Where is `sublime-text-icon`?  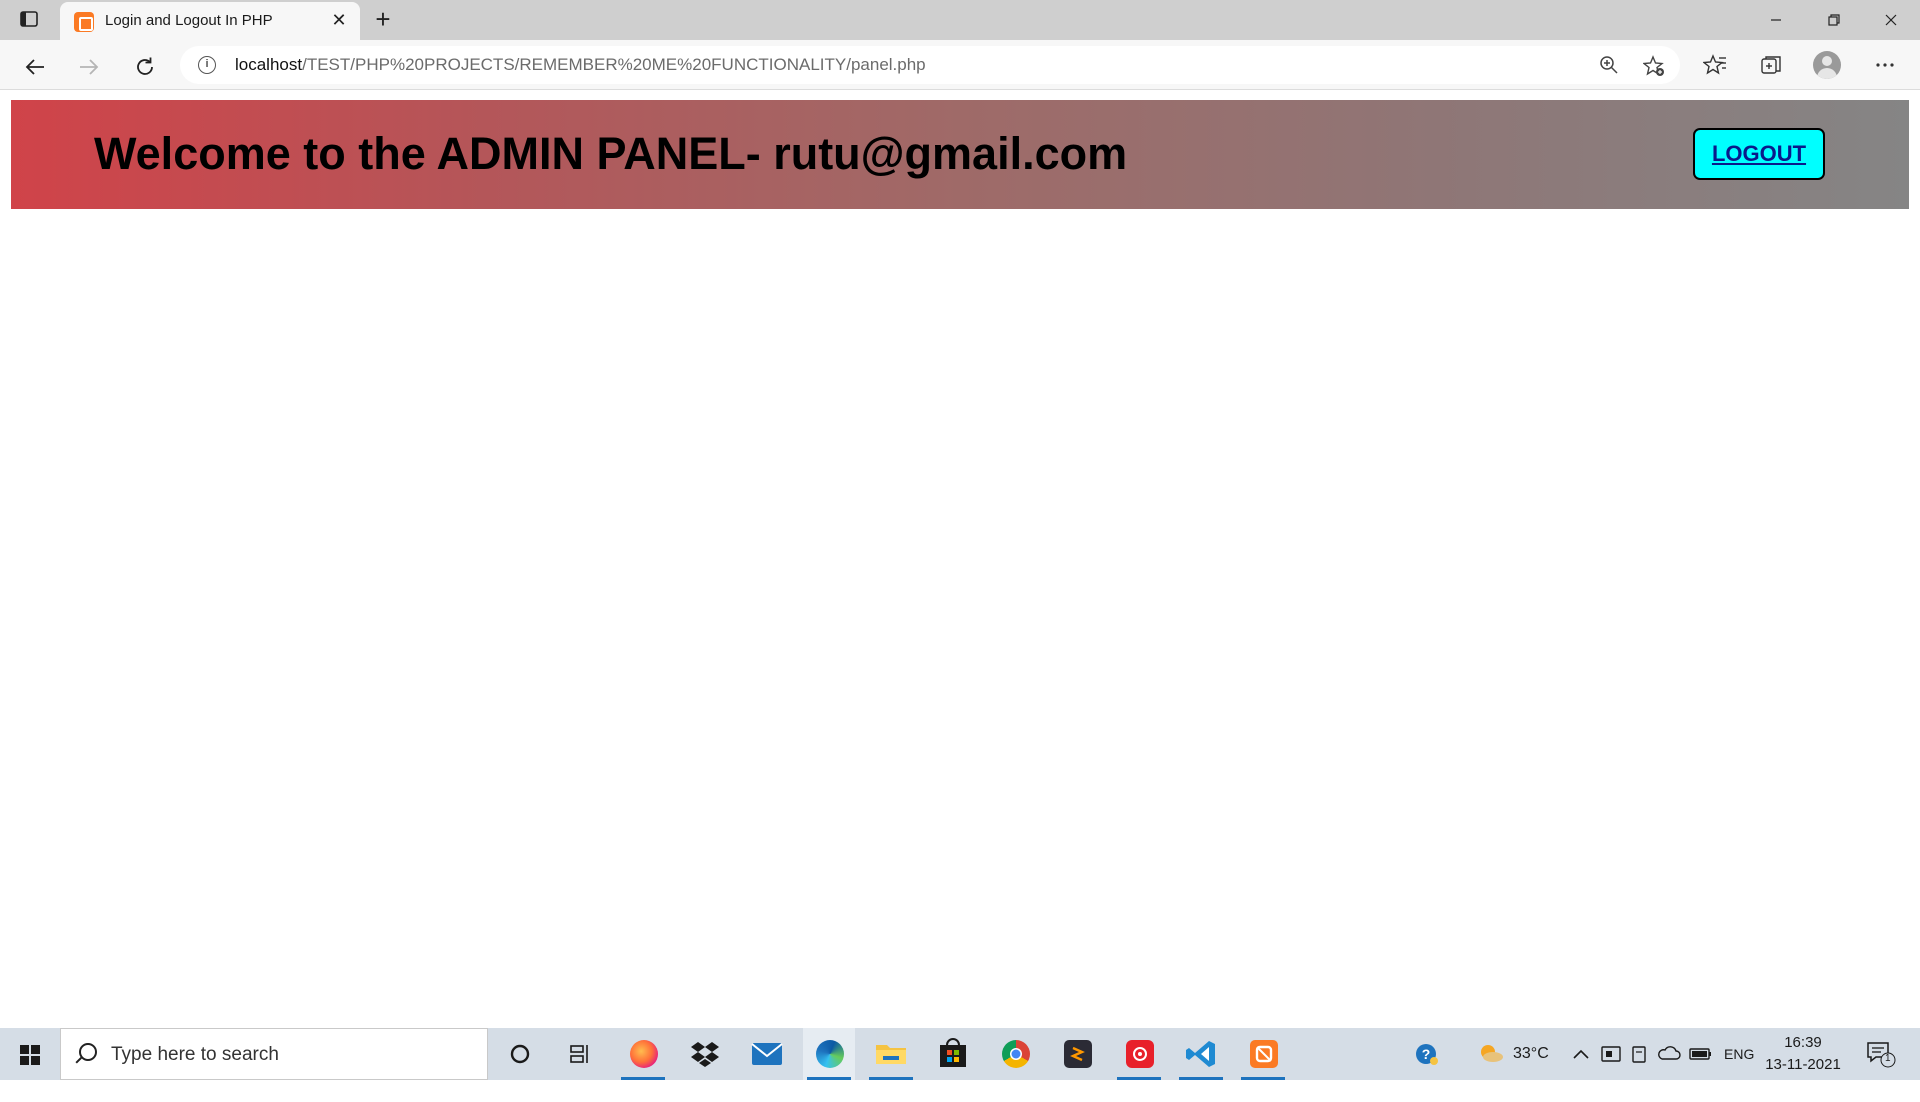
sublime-text-icon is located at coordinates (1077, 1054).